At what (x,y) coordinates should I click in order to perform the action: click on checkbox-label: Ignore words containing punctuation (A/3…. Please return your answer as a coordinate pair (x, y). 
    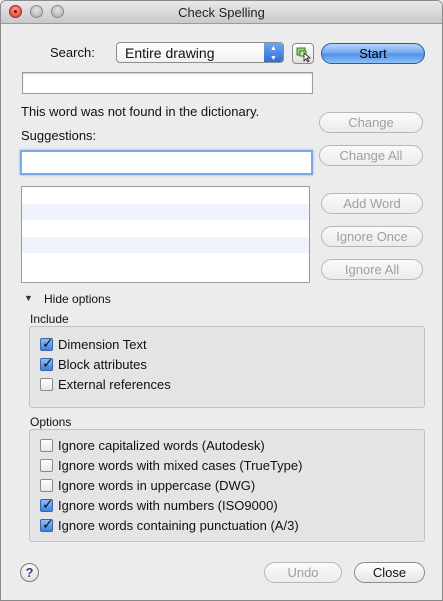
    Looking at the image, I should click on (178, 525).